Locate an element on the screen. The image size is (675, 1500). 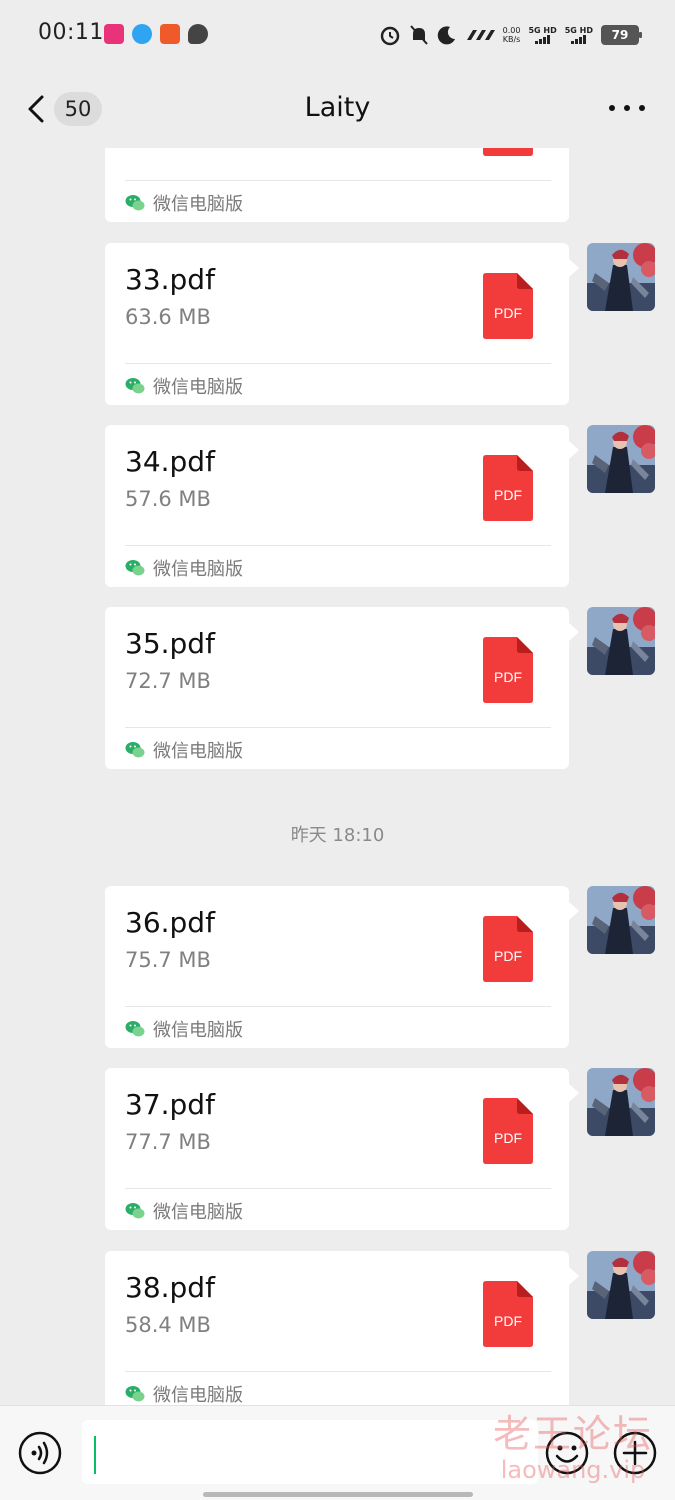
notification-icons is located at coordinates (156, 34).